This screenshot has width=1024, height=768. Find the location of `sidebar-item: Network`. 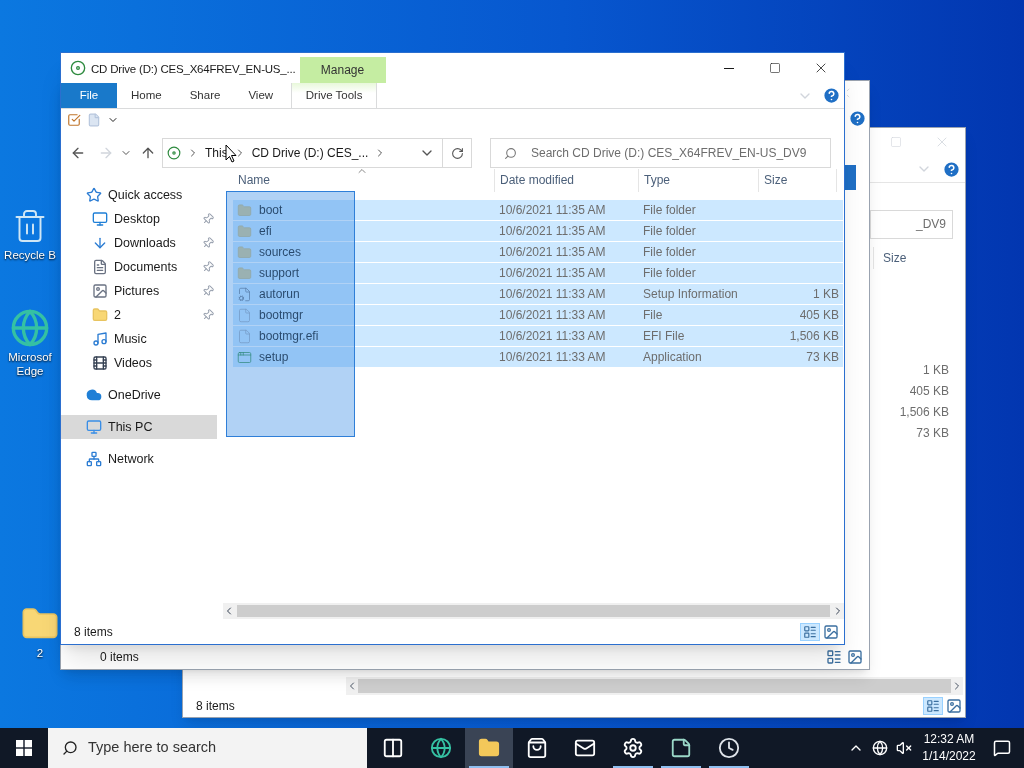

sidebar-item: Network is located at coordinates (139, 459).